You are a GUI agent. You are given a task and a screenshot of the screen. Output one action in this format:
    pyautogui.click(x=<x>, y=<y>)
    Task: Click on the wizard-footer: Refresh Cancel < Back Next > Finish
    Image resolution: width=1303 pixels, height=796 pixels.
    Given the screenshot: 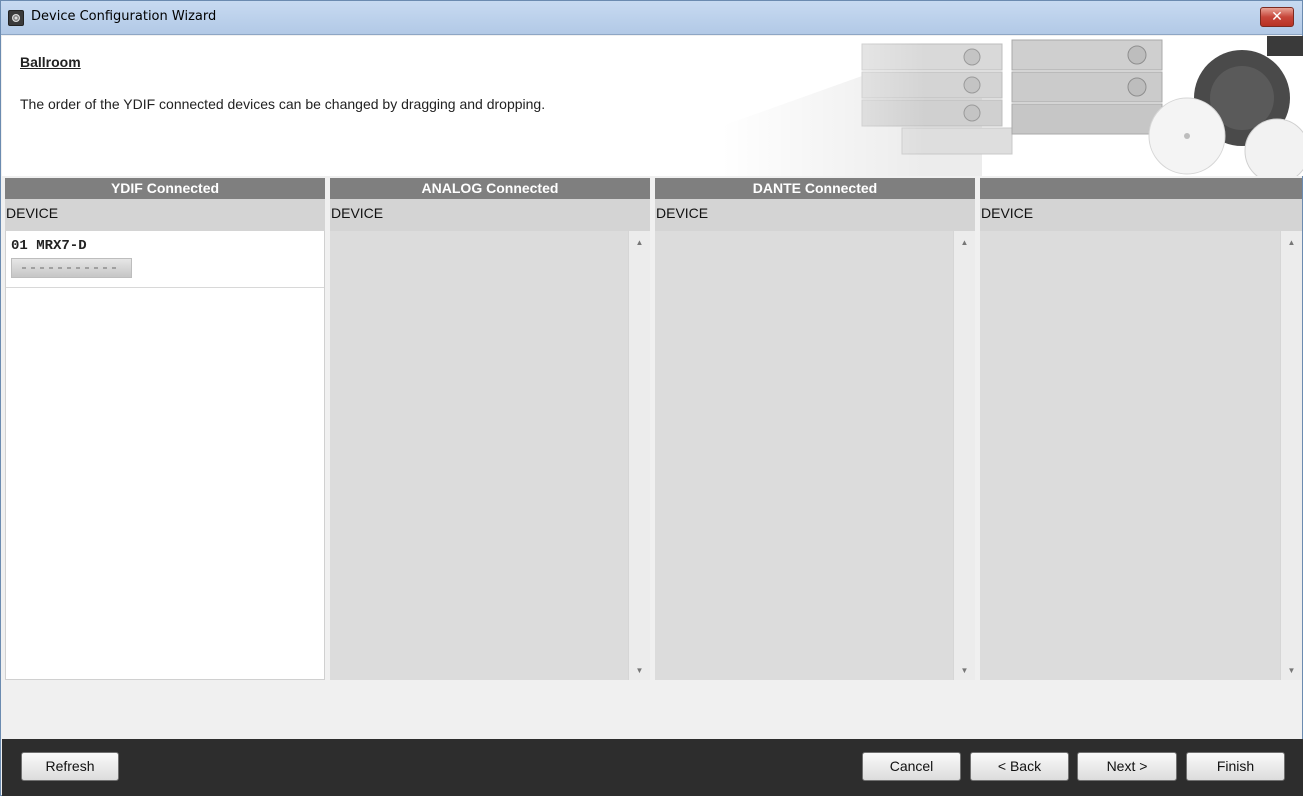 What is the action you would take?
    pyautogui.click(x=652, y=767)
    